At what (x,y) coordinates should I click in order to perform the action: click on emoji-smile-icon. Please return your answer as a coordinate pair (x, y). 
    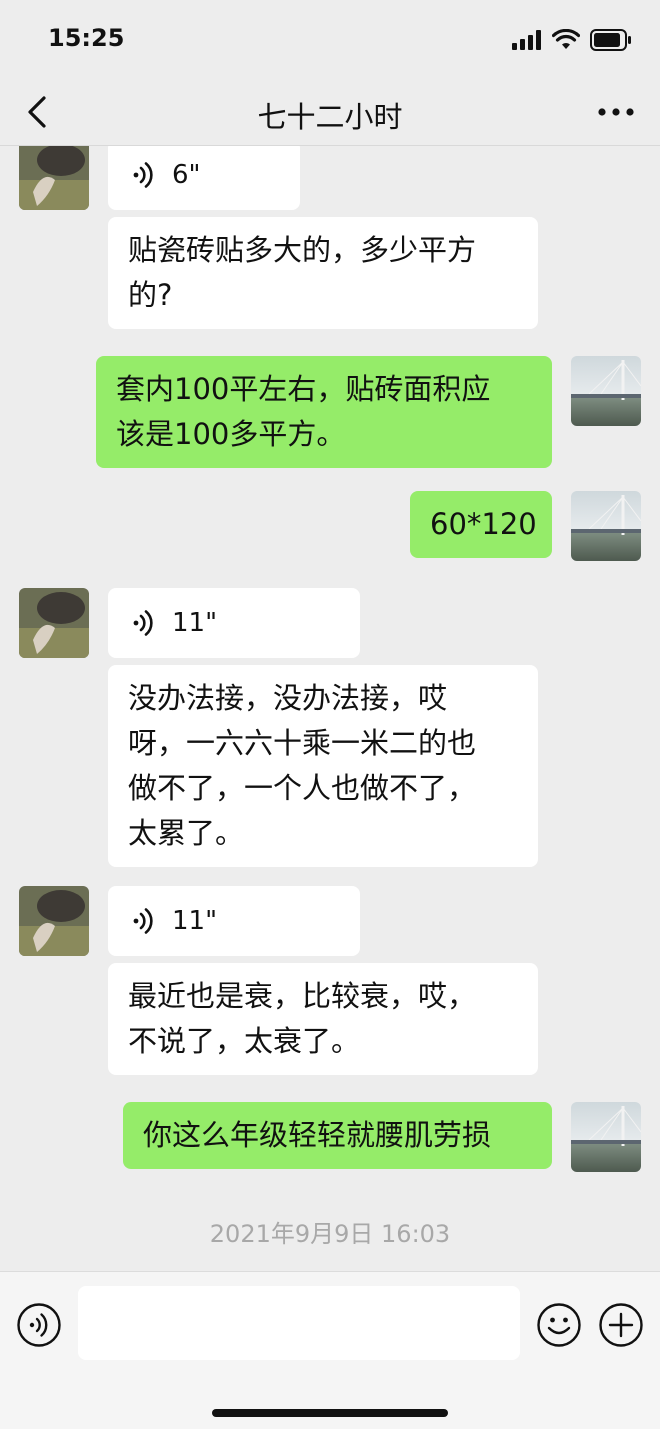
    Looking at the image, I should click on (559, 1325).